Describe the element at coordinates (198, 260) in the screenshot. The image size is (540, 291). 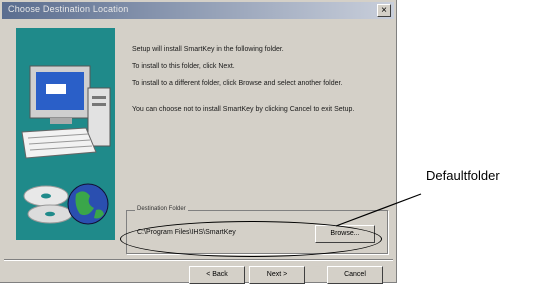
I see `button-separator` at that location.